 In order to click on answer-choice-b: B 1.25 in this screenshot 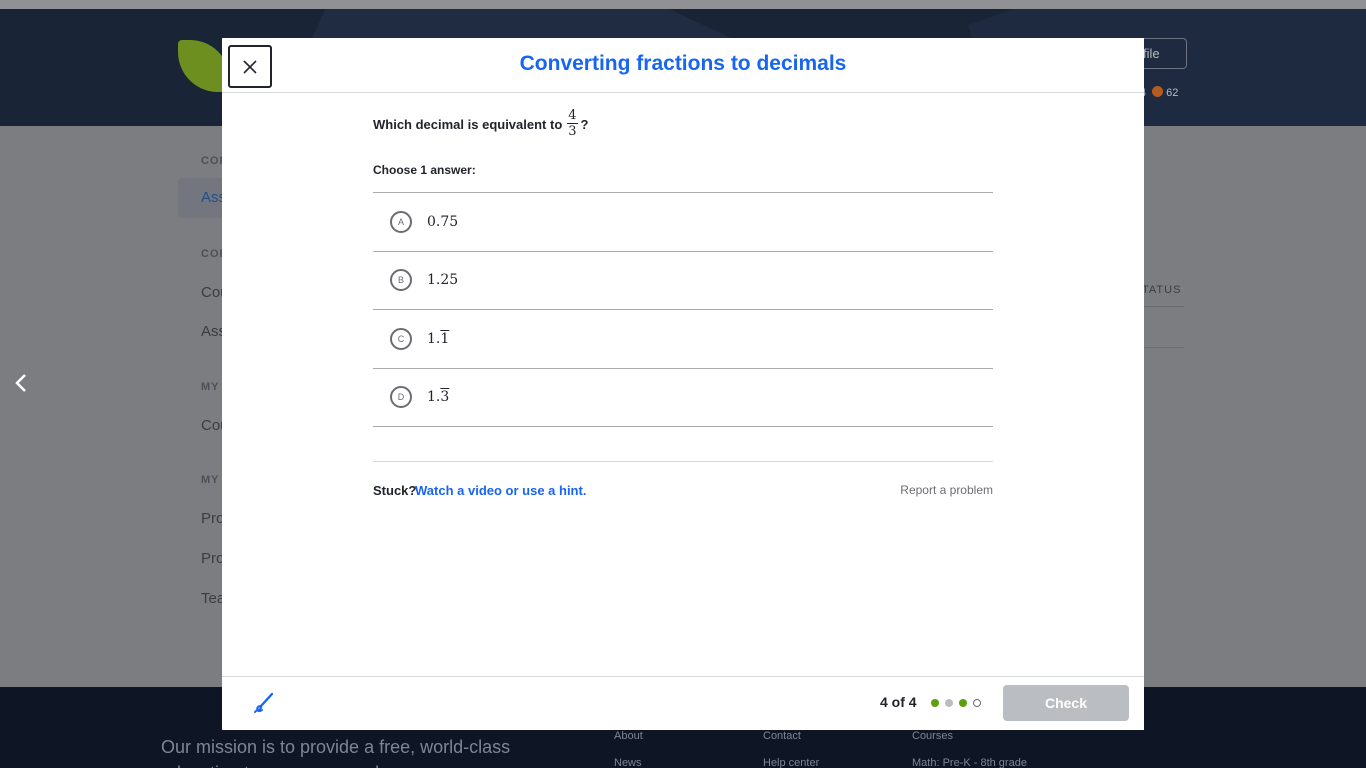, I will do `click(683, 281)`.